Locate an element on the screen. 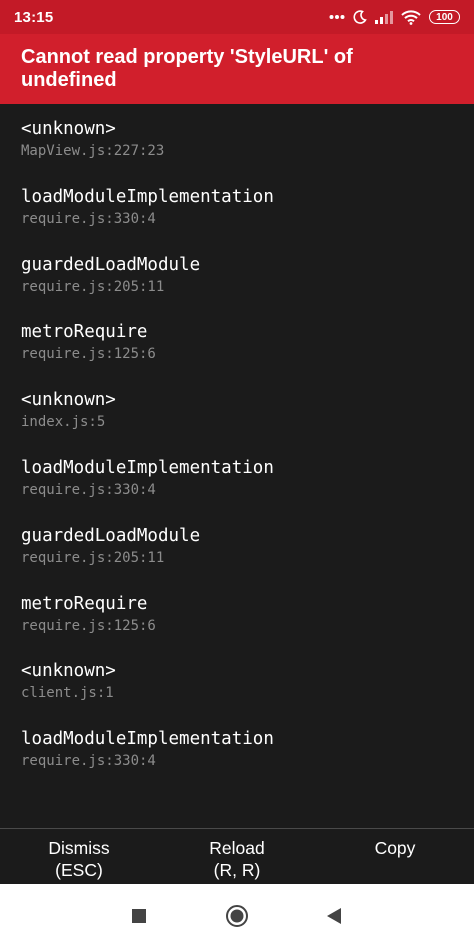 The height and width of the screenshot is (948, 474). more-dots-icon is located at coordinates (337, 17).